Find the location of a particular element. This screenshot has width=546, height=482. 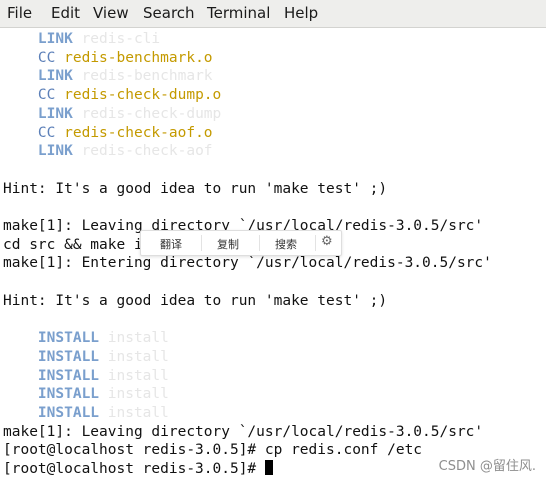

build-target: redis-check-aof is located at coordinates (147, 151).